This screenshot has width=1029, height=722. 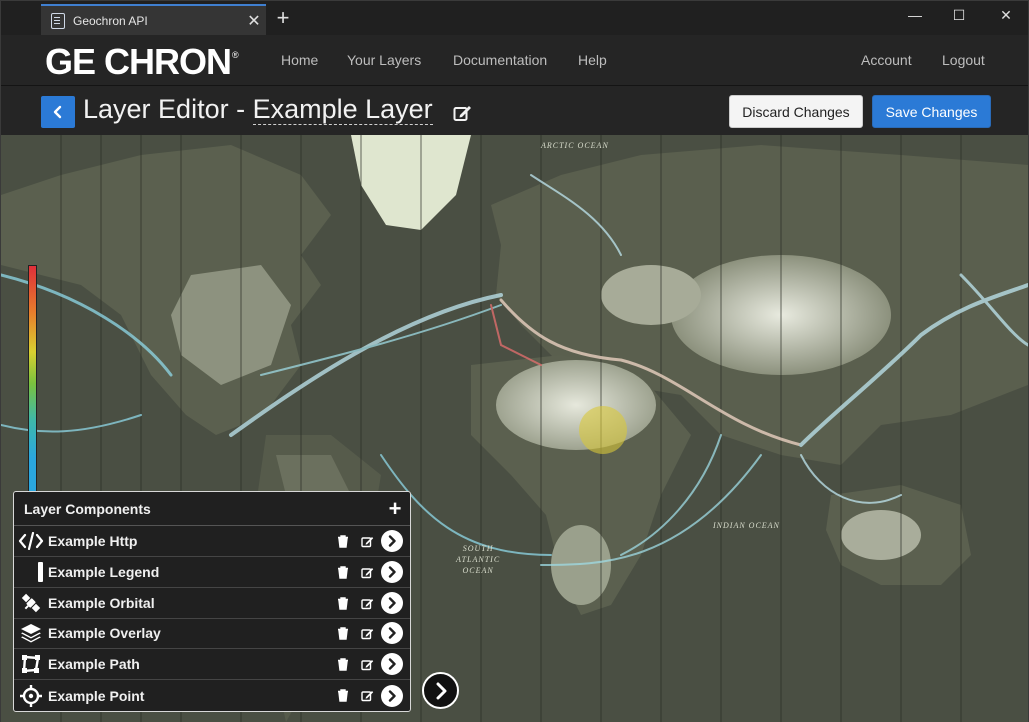 What do you see at coordinates (94, 664) in the screenshot?
I see `component-label: Example Path` at bounding box center [94, 664].